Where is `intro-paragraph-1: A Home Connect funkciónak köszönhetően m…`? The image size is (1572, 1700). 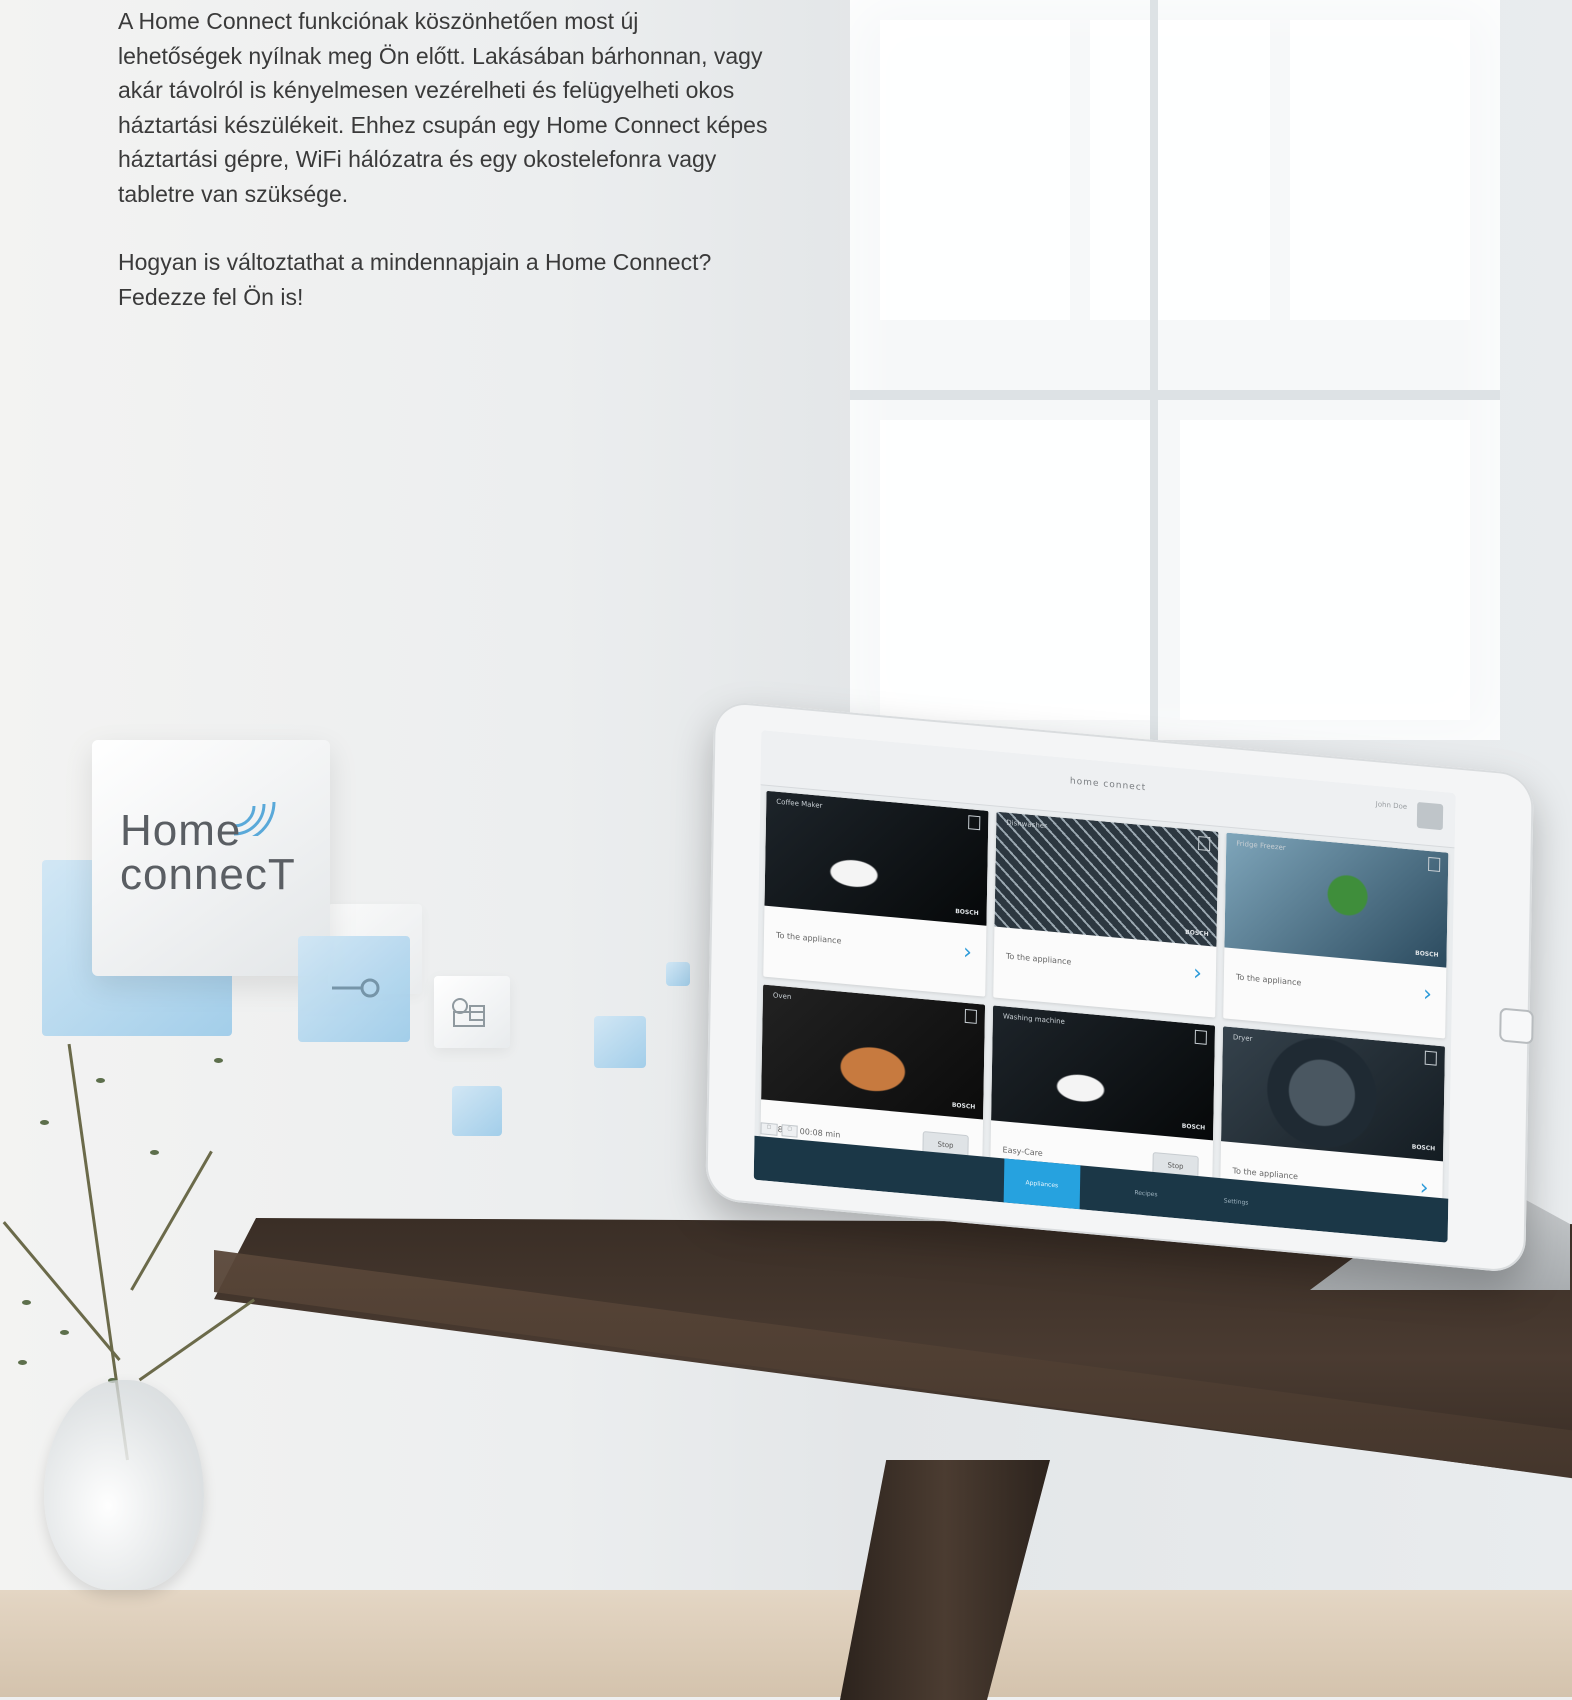 intro-paragraph-1: A Home Connect funkciónak köszönhetően m… is located at coordinates (443, 107).